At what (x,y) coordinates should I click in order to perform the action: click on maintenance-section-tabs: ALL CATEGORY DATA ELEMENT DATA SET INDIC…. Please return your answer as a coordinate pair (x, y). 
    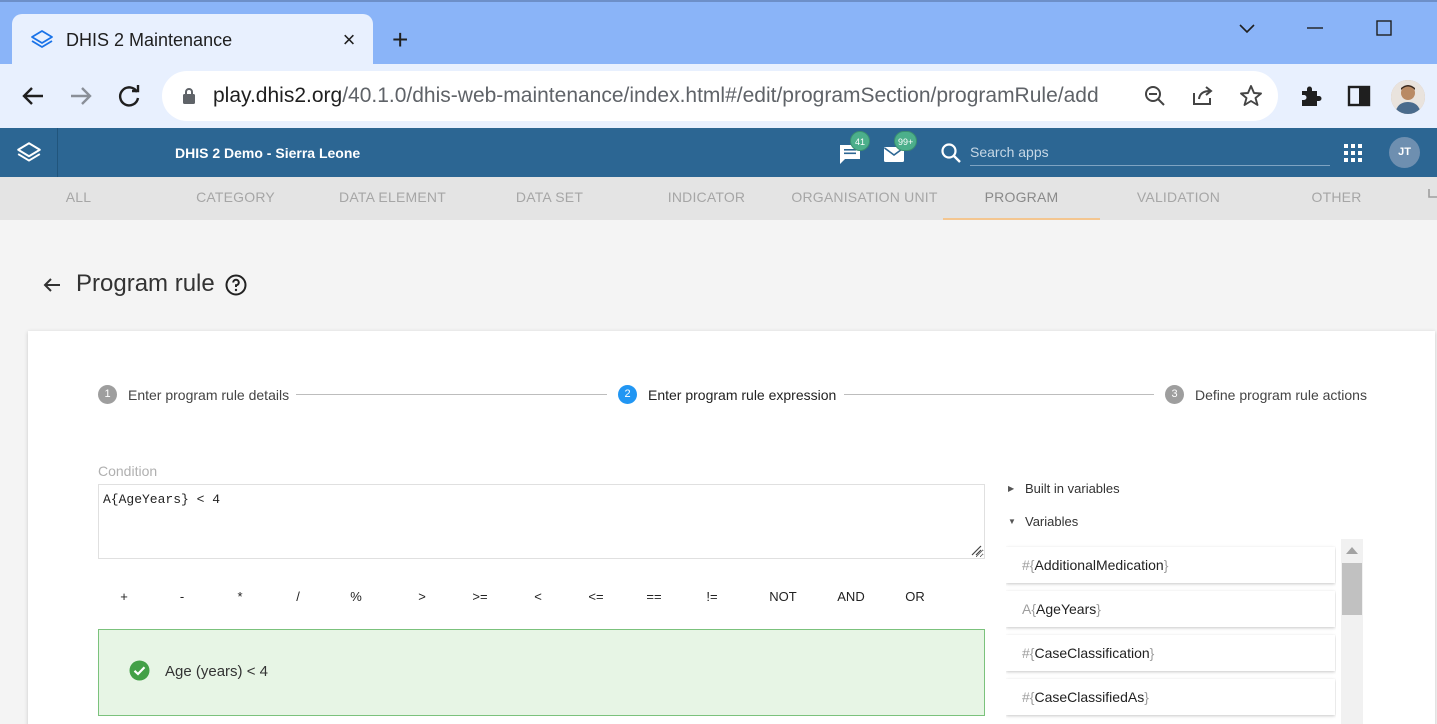
    Looking at the image, I should click on (718, 198).